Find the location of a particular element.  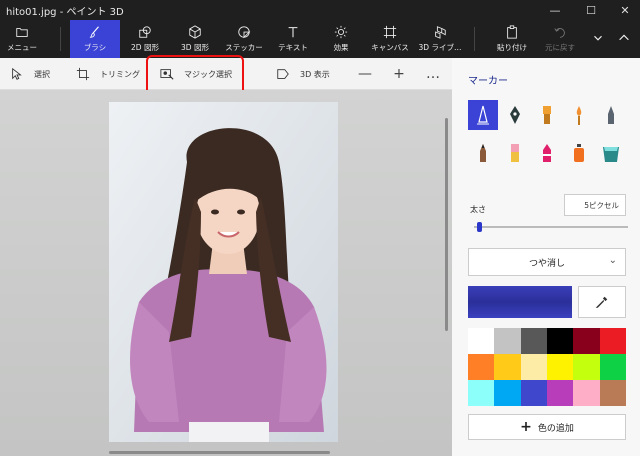

crop-icon is located at coordinates (83, 74).